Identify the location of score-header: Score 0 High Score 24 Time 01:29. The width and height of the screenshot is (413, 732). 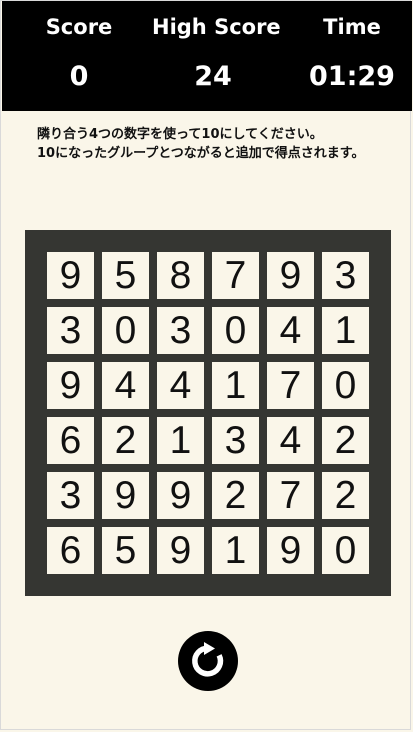
(207, 56).